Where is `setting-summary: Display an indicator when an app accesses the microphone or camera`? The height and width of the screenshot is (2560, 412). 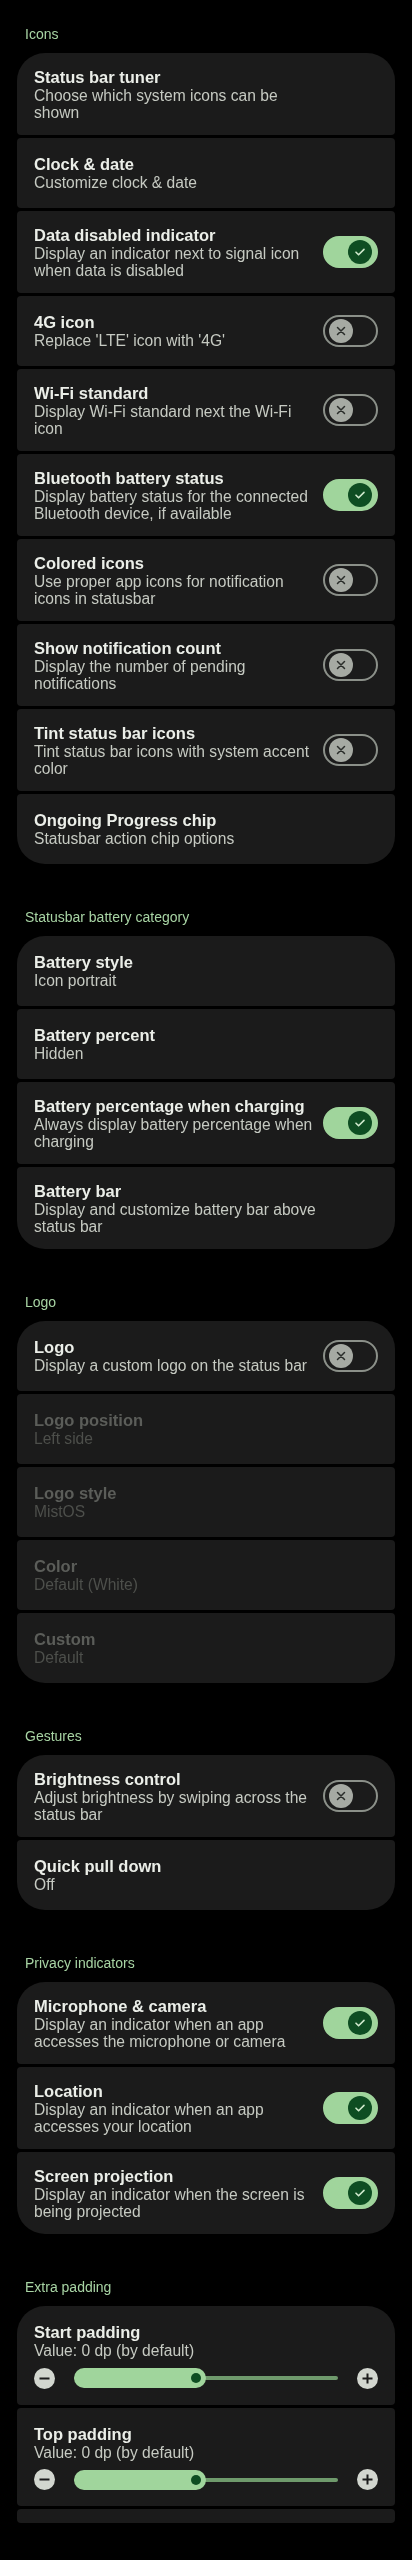
setting-summary: Display an indicator when an app accesses the microphone or camera is located at coordinates (160, 2033).